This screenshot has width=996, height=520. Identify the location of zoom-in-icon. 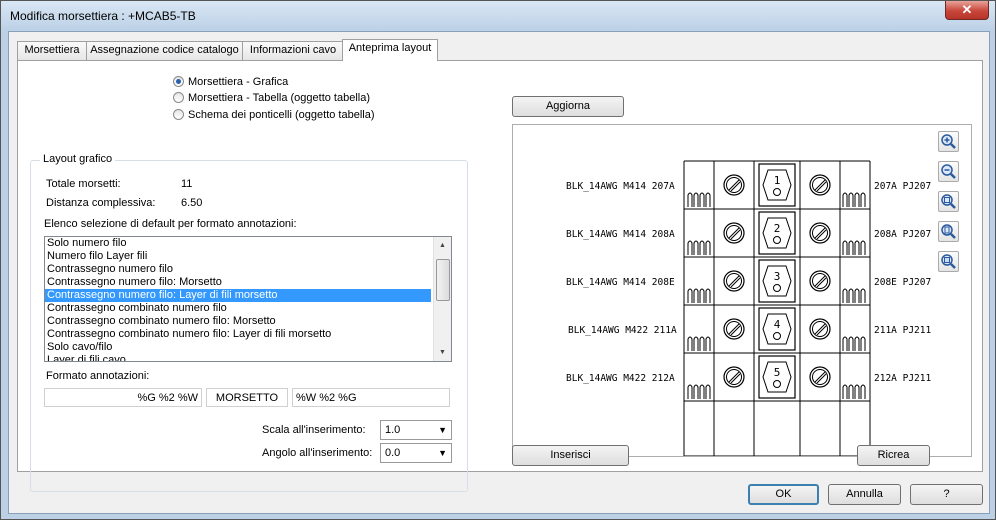
(948, 141).